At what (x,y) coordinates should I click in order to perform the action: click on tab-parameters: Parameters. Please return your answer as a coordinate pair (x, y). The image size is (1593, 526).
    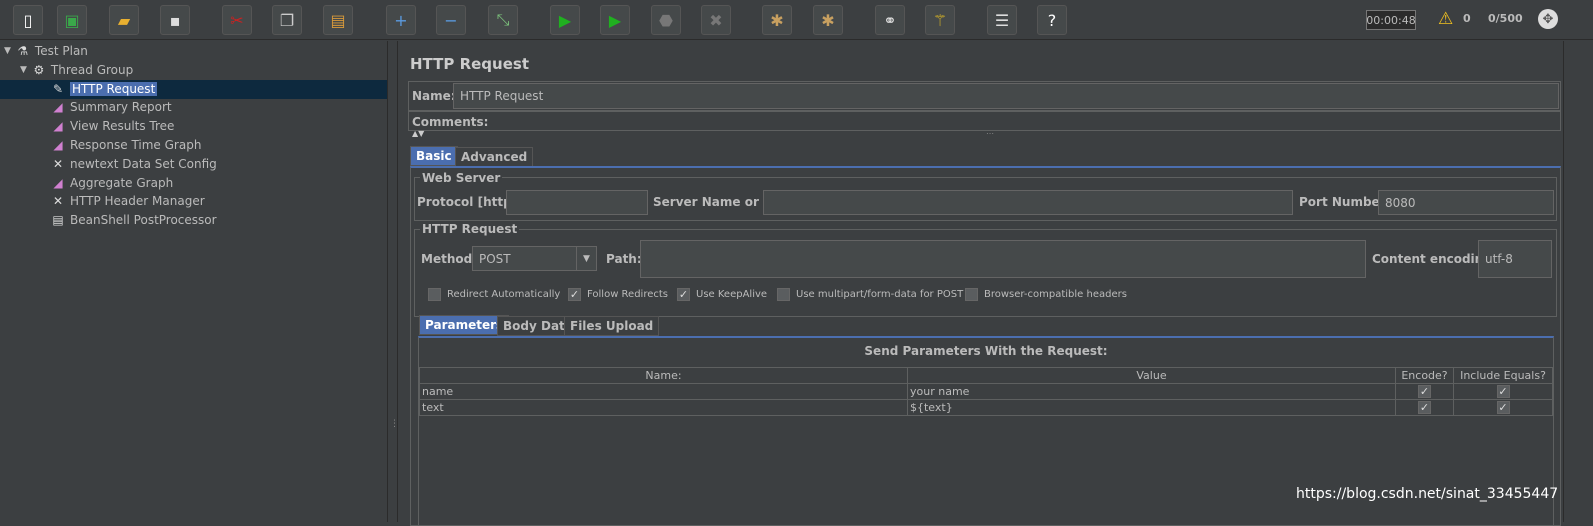
    Looking at the image, I should click on (464, 325).